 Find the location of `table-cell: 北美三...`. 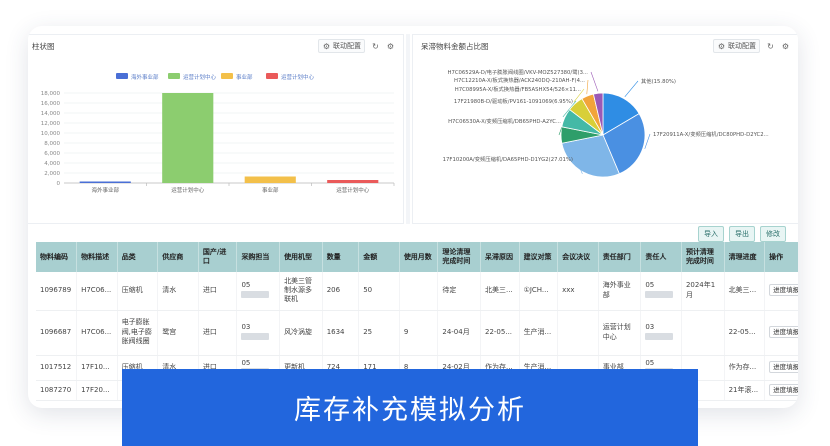

table-cell: 北美三... is located at coordinates (745, 291).